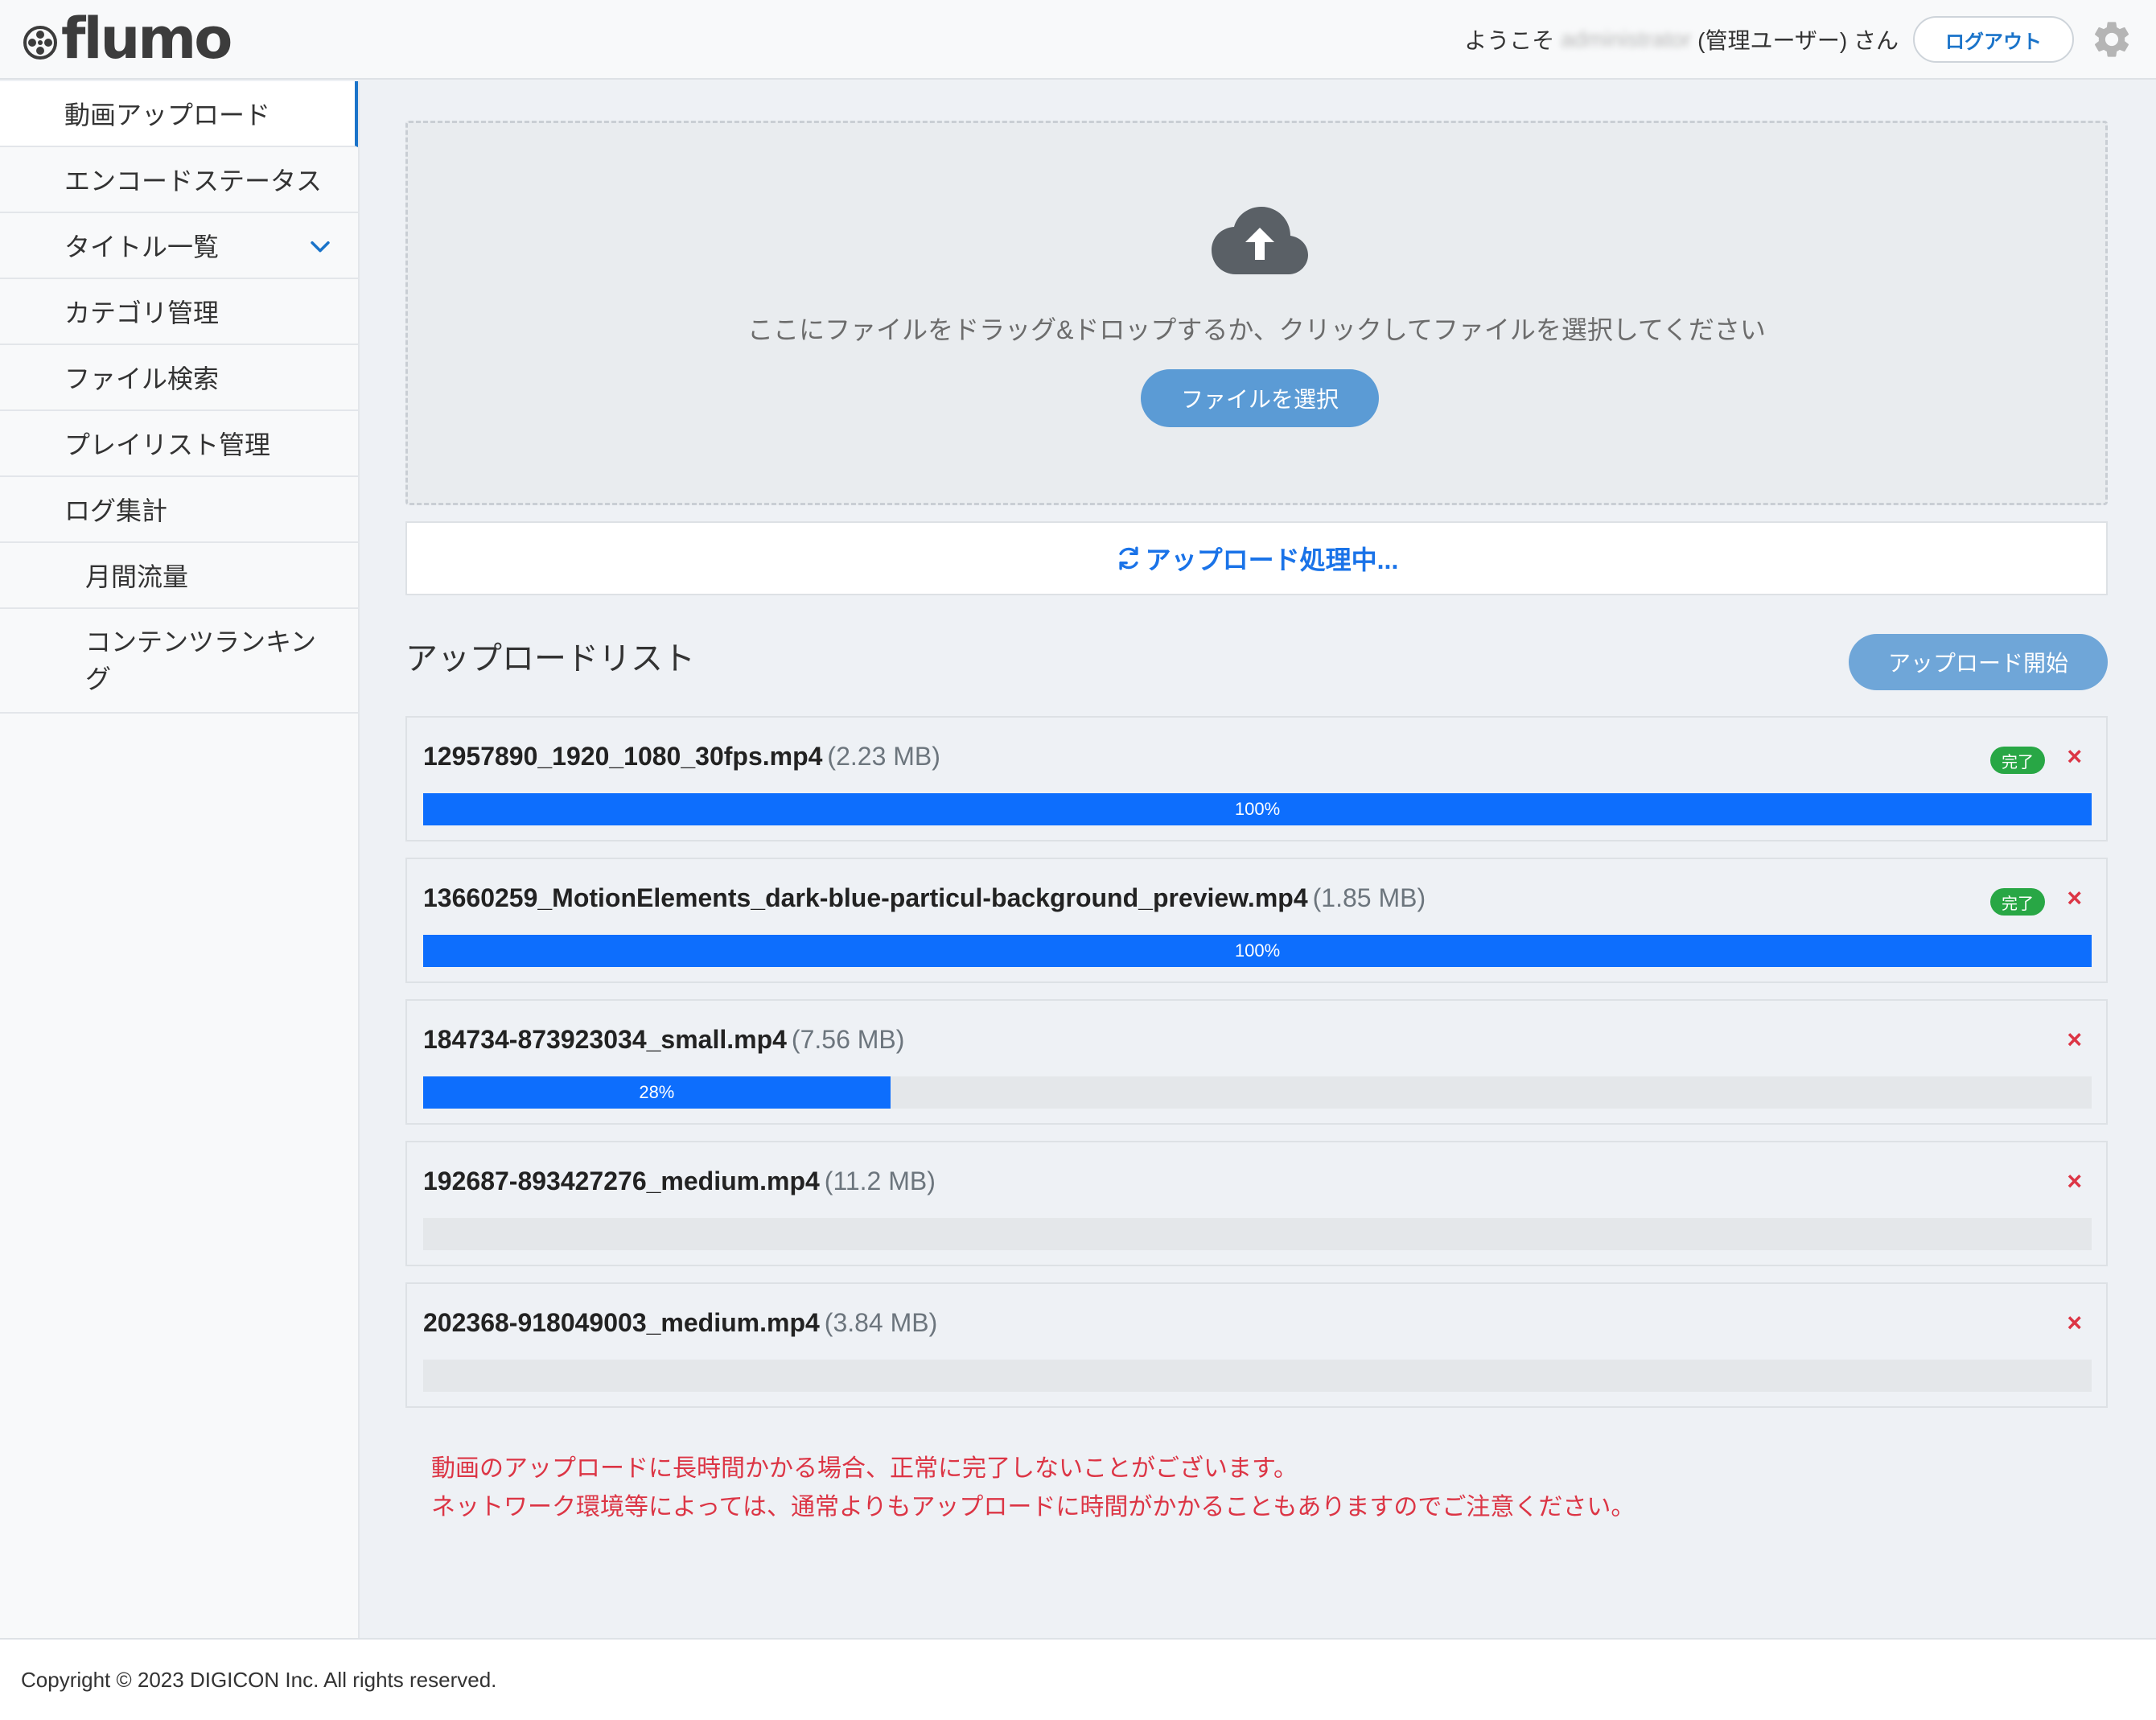 The width and height of the screenshot is (2156, 1720). Describe the element at coordinates (1256, 1345) in the screenshot. I see `upload-file-item: 202368-918049003_medium.mp4 (3.84 MB) ×` at that location.